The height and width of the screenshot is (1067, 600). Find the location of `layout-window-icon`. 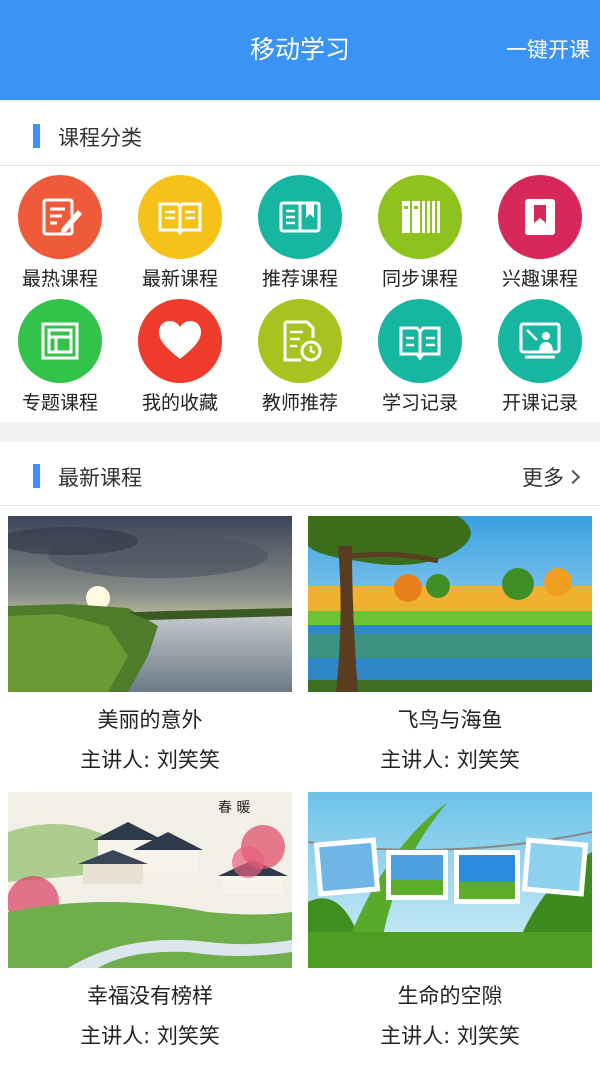

layout-window-icon is located at coordinates (60, 341).